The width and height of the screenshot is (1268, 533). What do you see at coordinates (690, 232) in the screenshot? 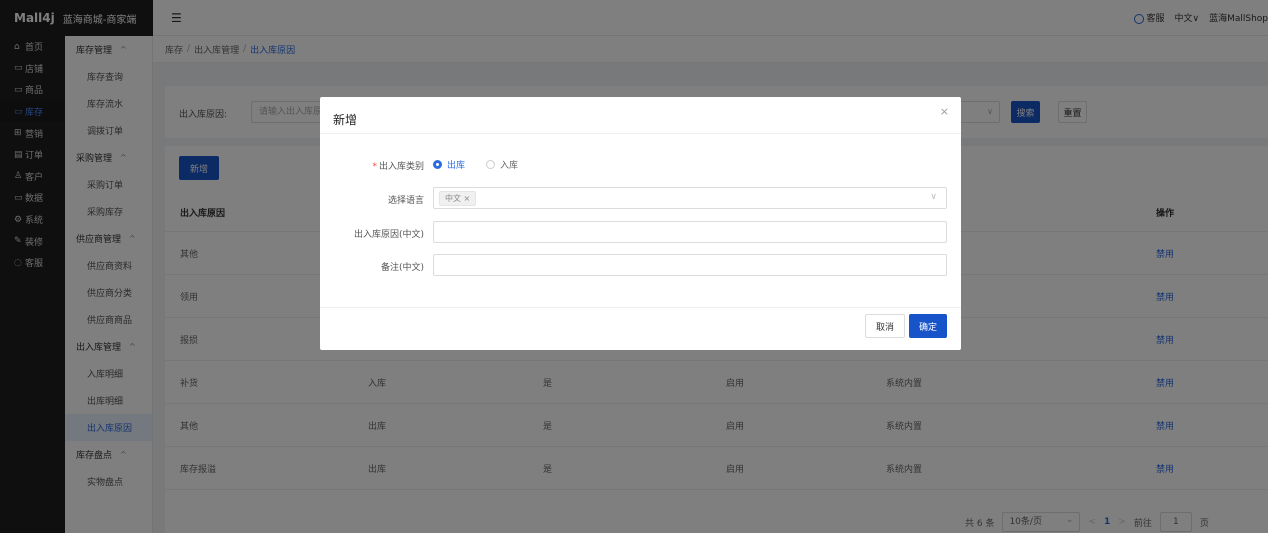
I see `reason-input` at bounding box center [690, 232].